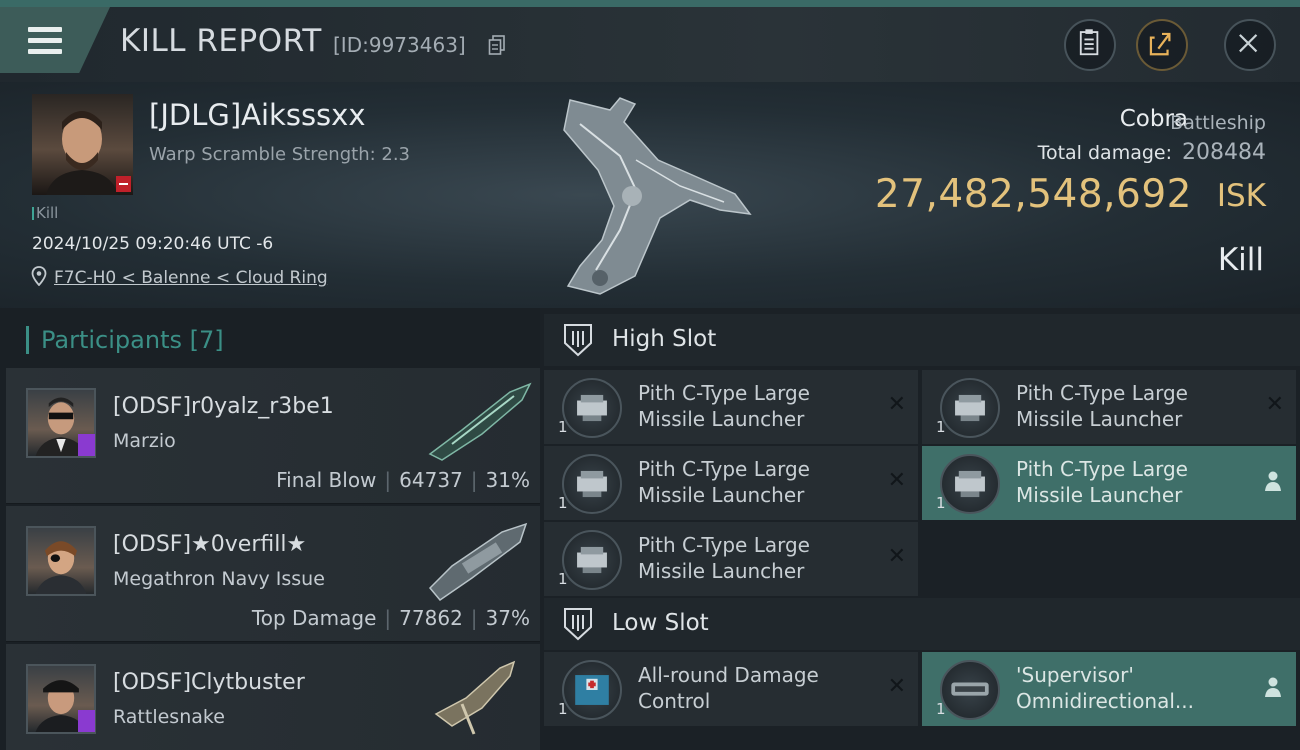 This screenshot has width=1300, height=750. Describe the element at coordinates (55, 40) in the screenshot. I see `menu-button` at that location.